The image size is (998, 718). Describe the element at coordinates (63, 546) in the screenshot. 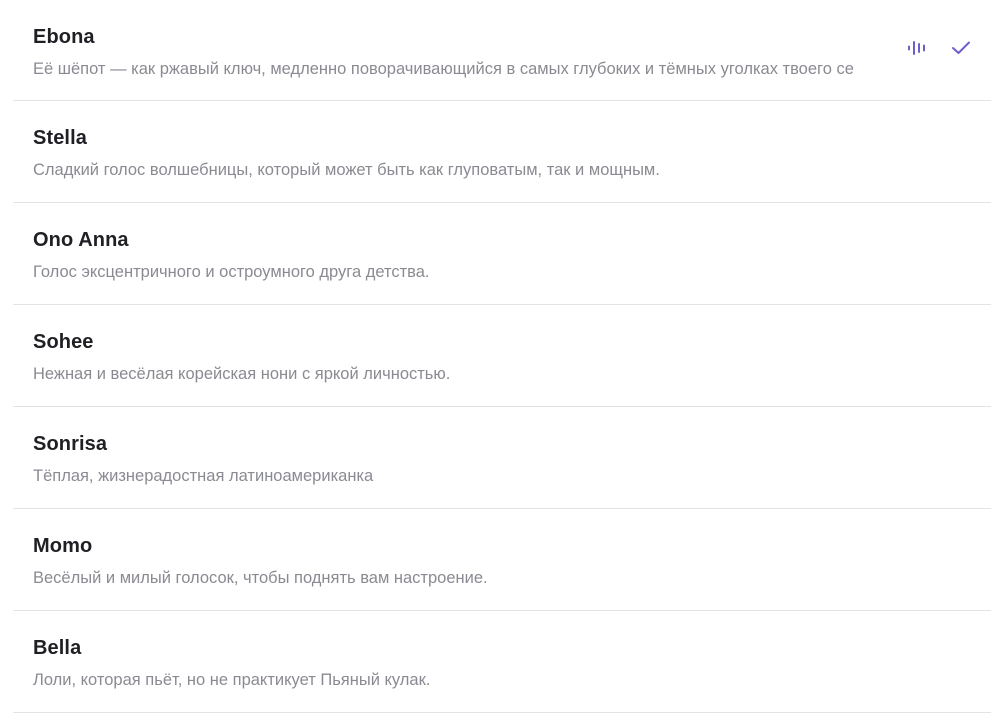

I see `voice-name: Momo` at that location.